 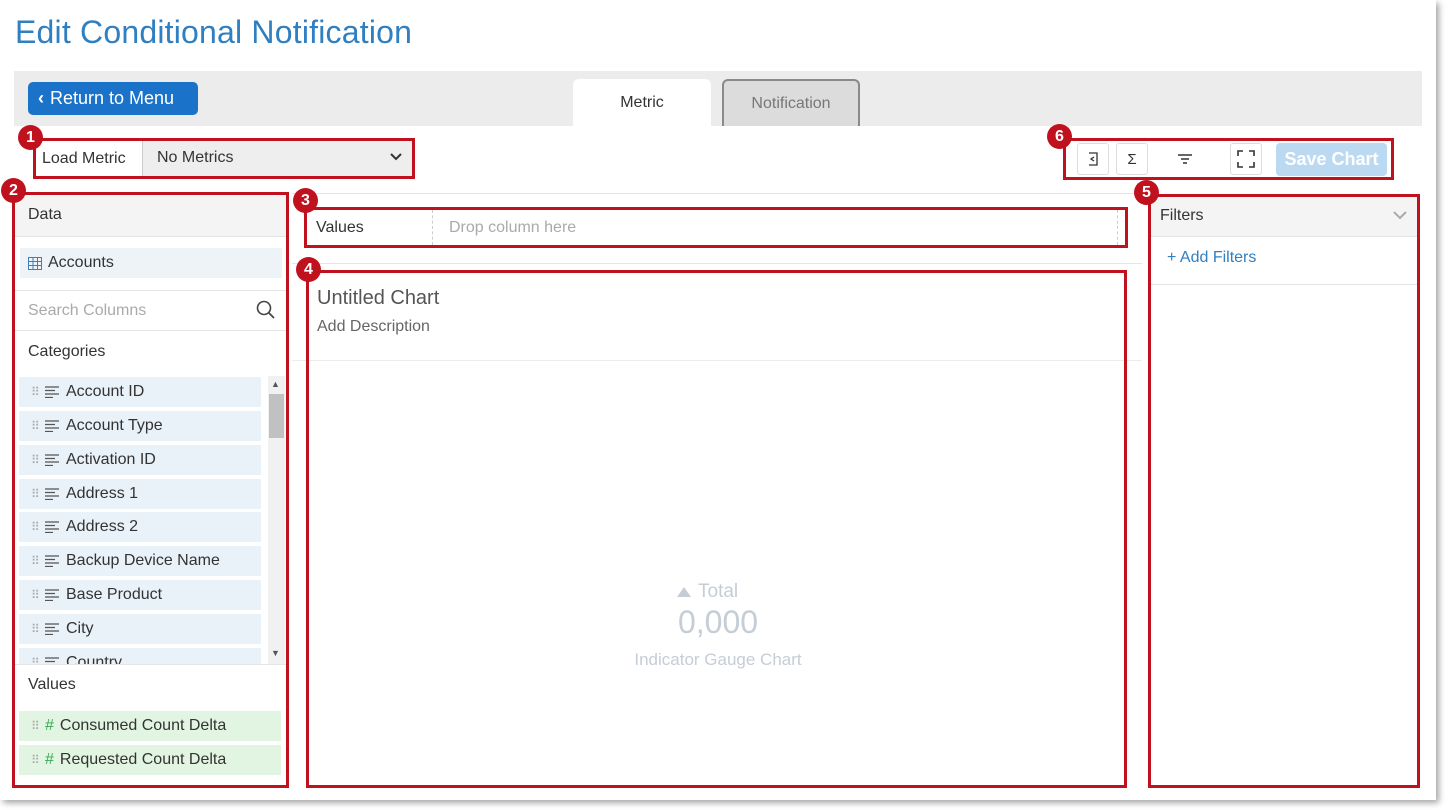 What do you see at coordinates (214, 32) in the screenshot?
I see `page-title: Edit Conditional Notification` at bounding box center [214, 32].